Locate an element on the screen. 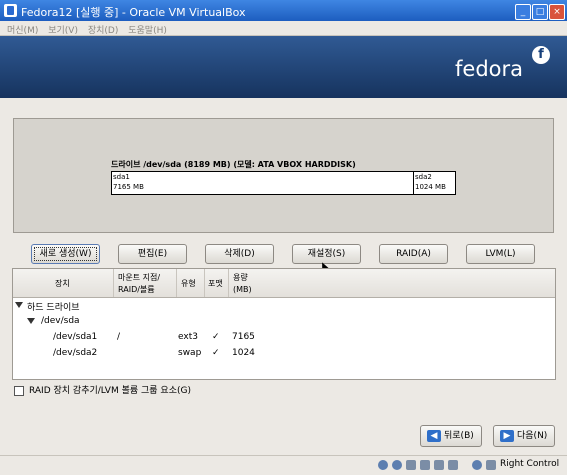 This screenshot has height=475, width=567. partition-bar: sda1 7165 MB sda2 1024 MB is located at coordinates (283, 183).